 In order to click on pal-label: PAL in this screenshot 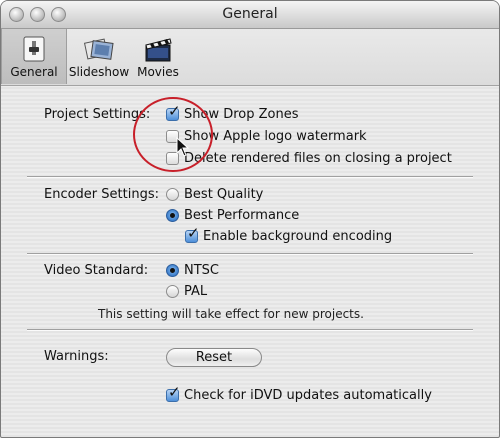, I will do `click(196, 291)`.